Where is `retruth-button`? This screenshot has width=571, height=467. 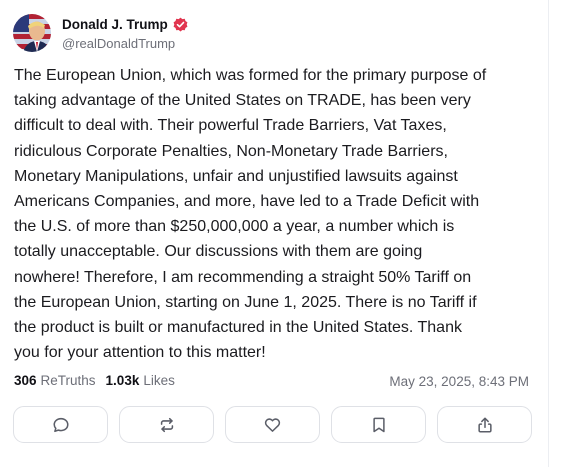 retruth-button is located at coordinates (166, 424).